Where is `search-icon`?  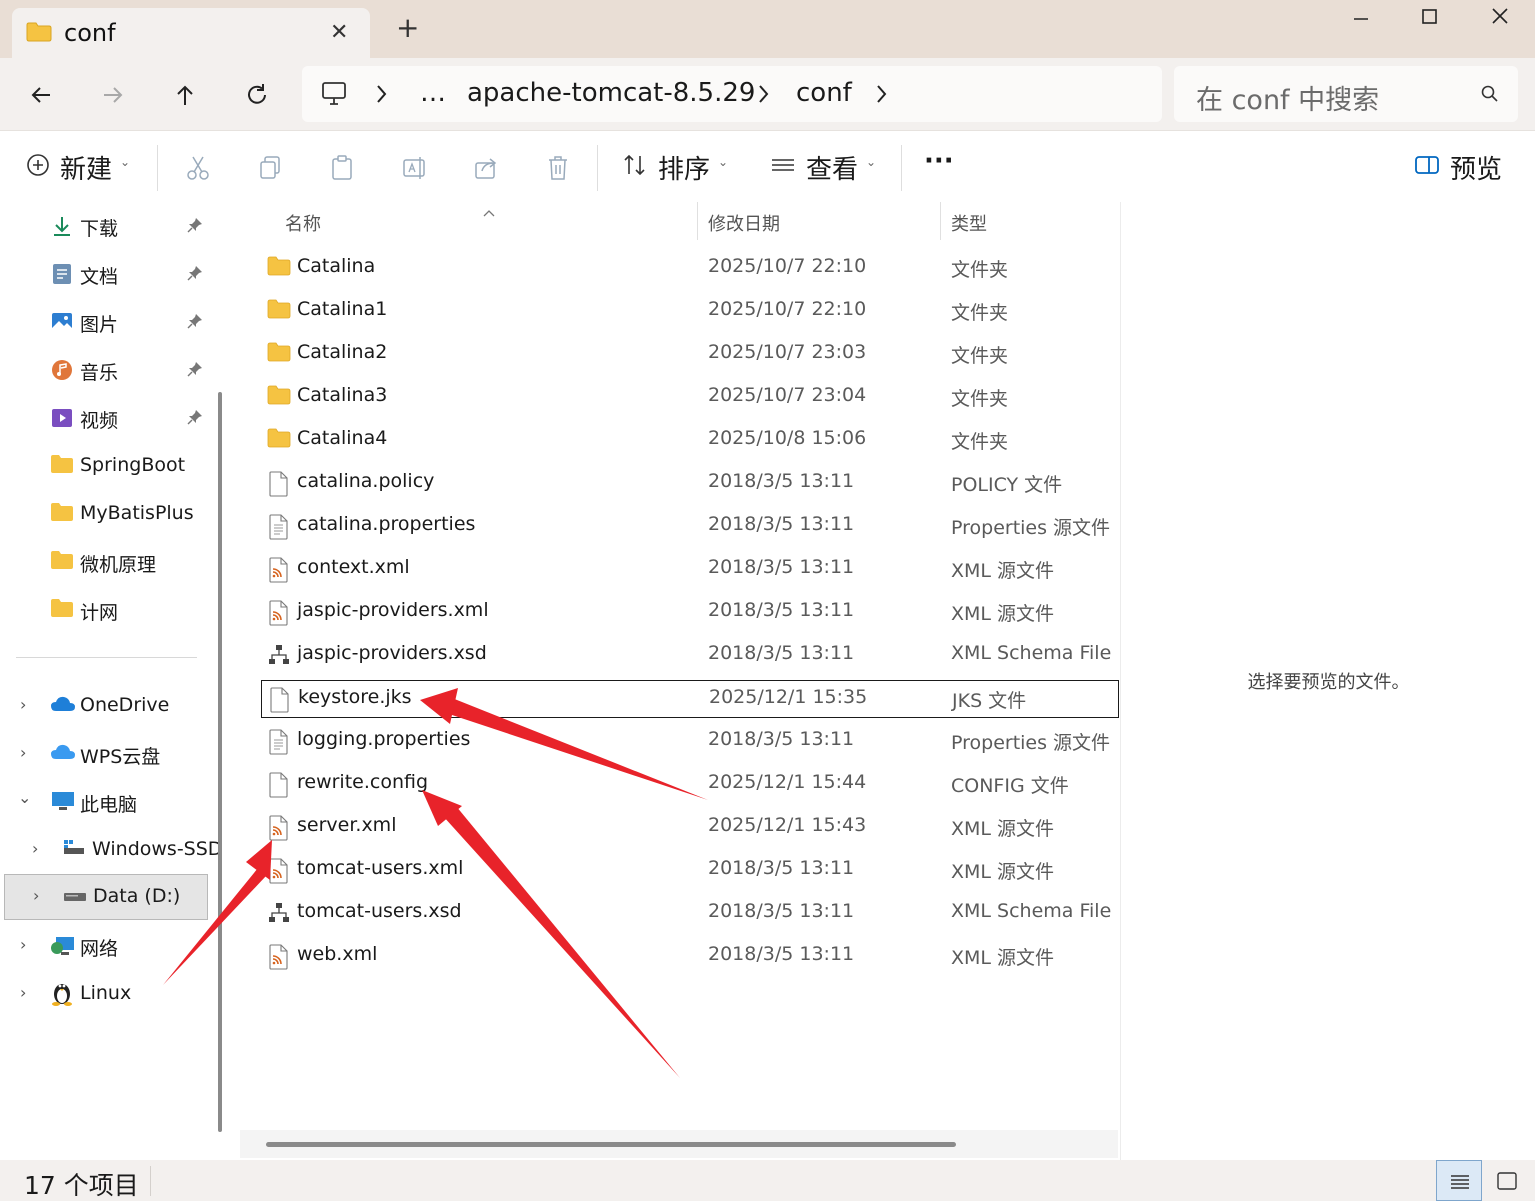 search-icon is located at coordinates (1490, 96).